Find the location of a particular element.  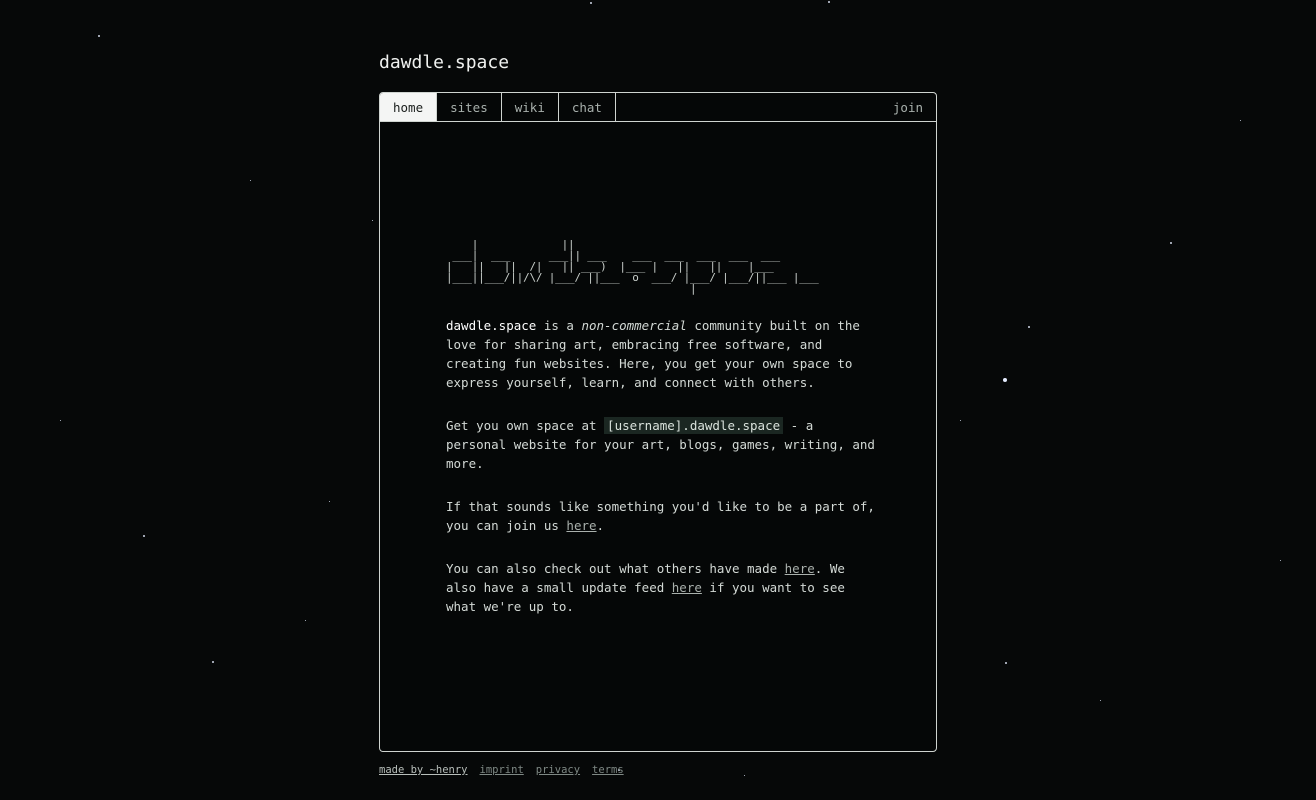

made-by-link: made by ~henry is located at coordinates (423, 770).